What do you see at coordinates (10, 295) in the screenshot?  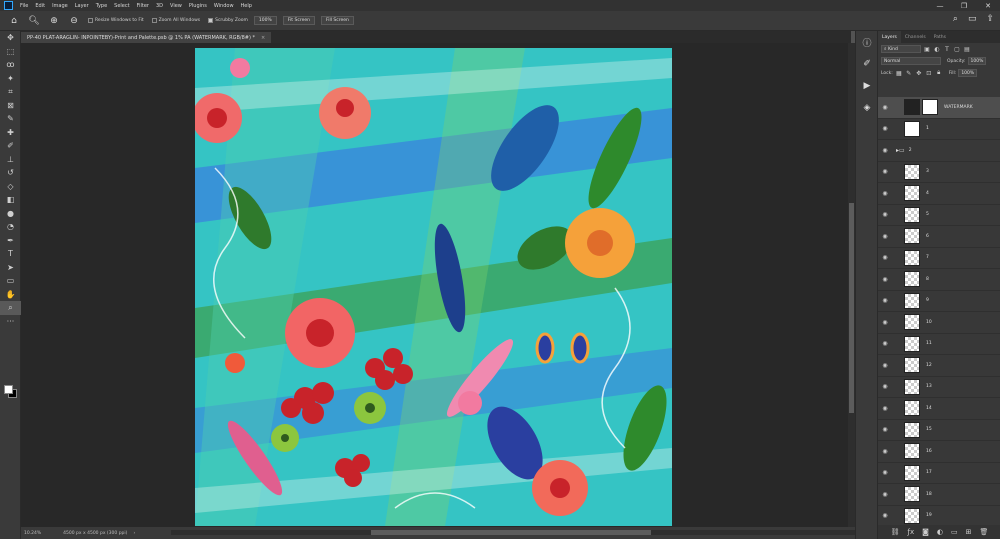 I see `hand-tool-icon: ✋` at bounding box center [10, 295].